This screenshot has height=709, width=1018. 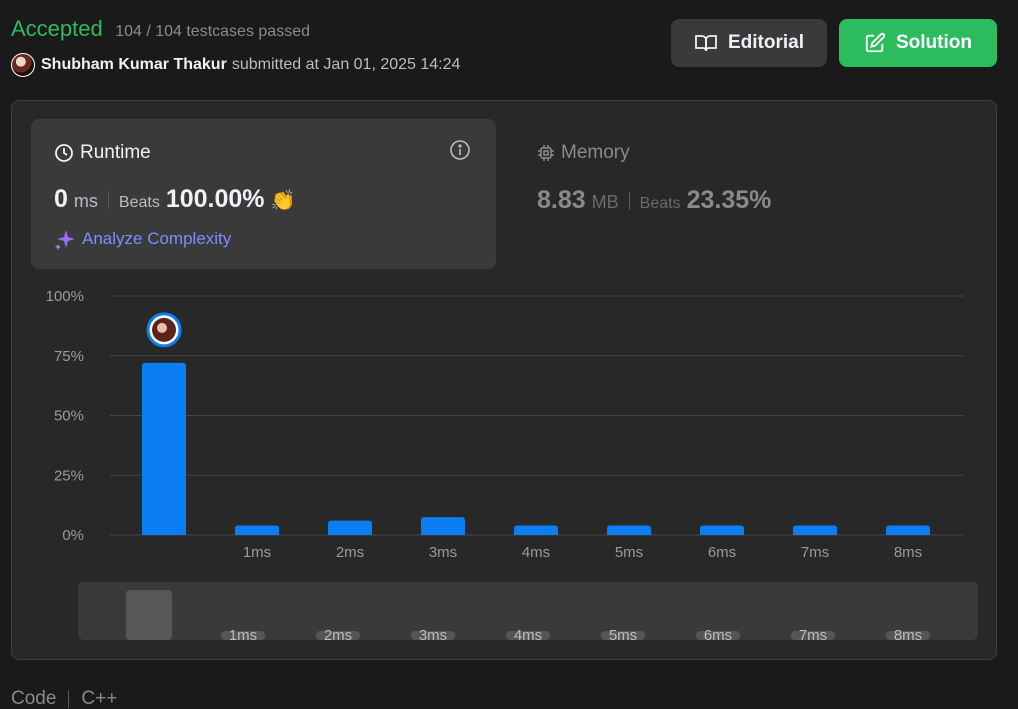 What do you see at coordinates (813, 635) in the screenshot?
I see `navigator-label: 7ms` at bounding box center [813, 635].